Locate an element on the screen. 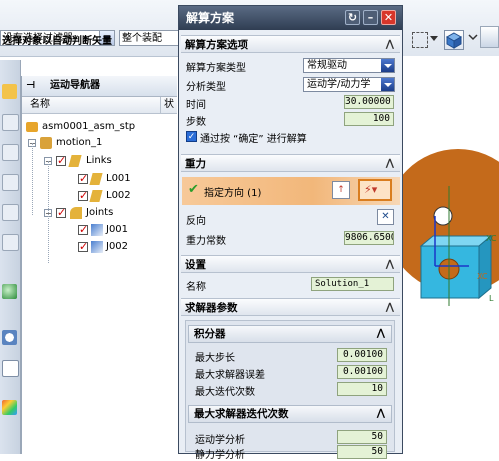  solve-on-ok-label: 通过按 “确定” 进行解算 is located at coordinates (253, 139).